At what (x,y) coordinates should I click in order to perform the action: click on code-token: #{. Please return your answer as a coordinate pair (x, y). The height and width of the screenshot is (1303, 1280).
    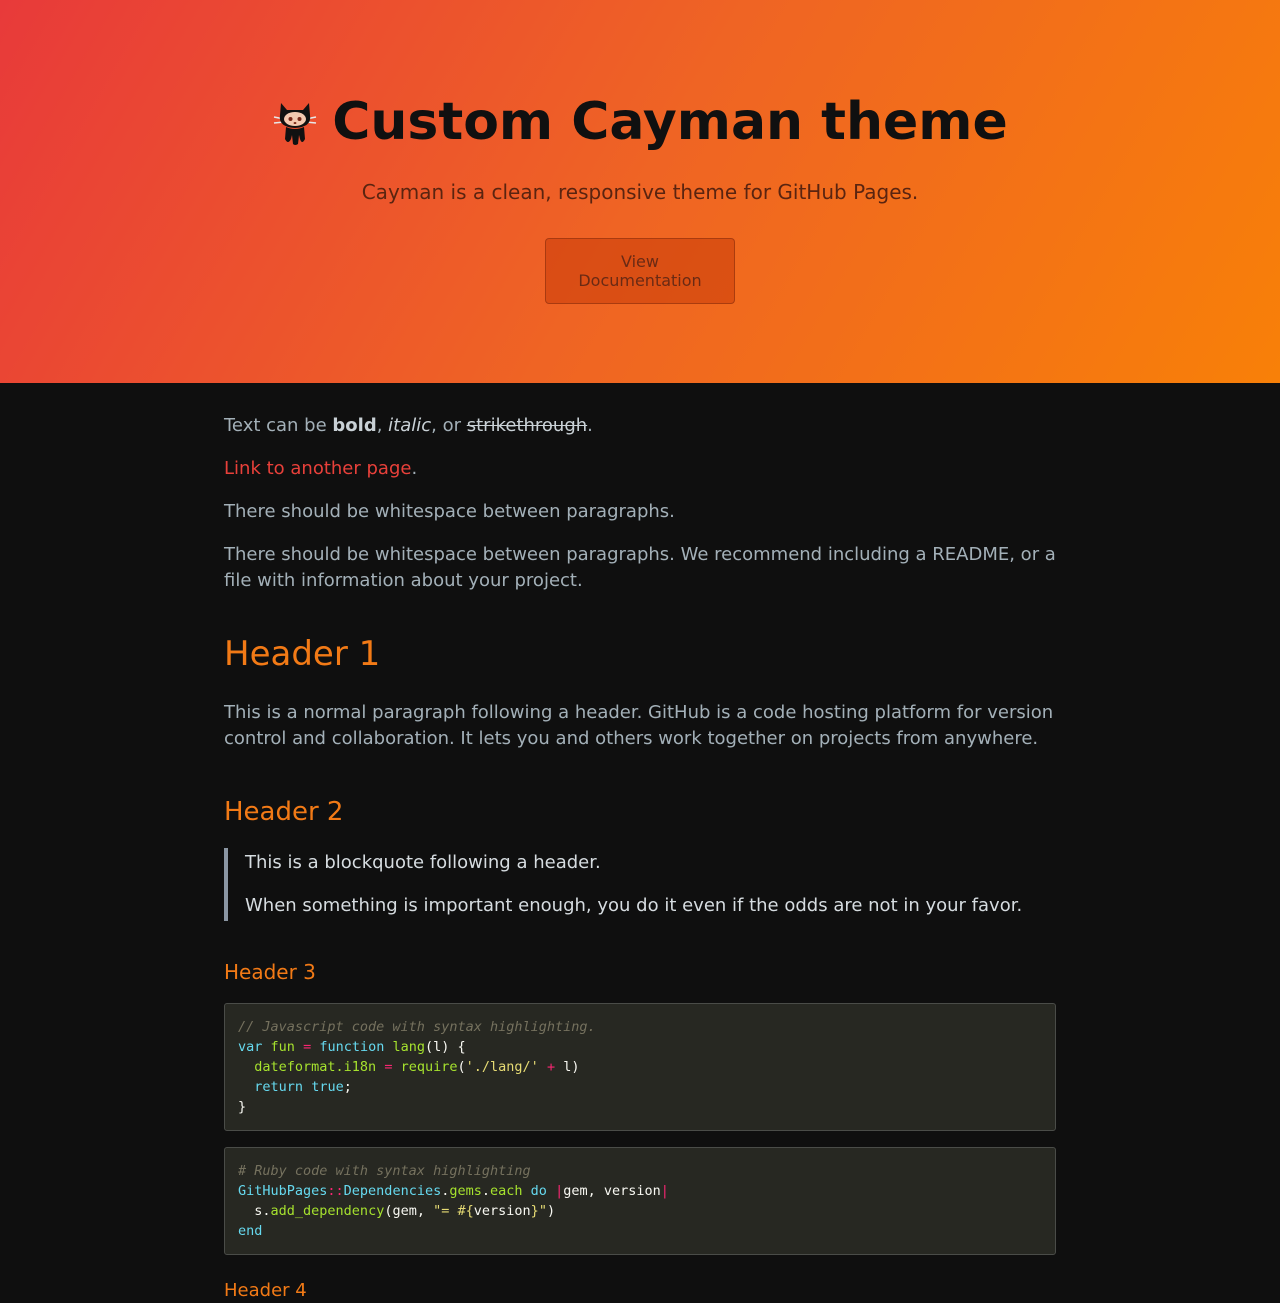
    Looking at the image, I should click on (465, 1211).